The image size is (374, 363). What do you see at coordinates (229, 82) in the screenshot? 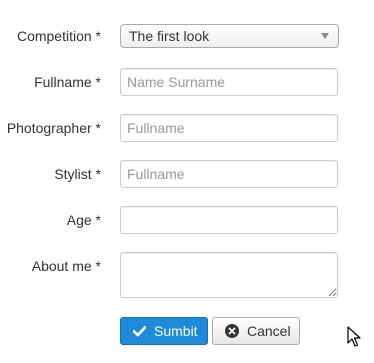
I see `fullname-input` at bounding box center [229, 82].